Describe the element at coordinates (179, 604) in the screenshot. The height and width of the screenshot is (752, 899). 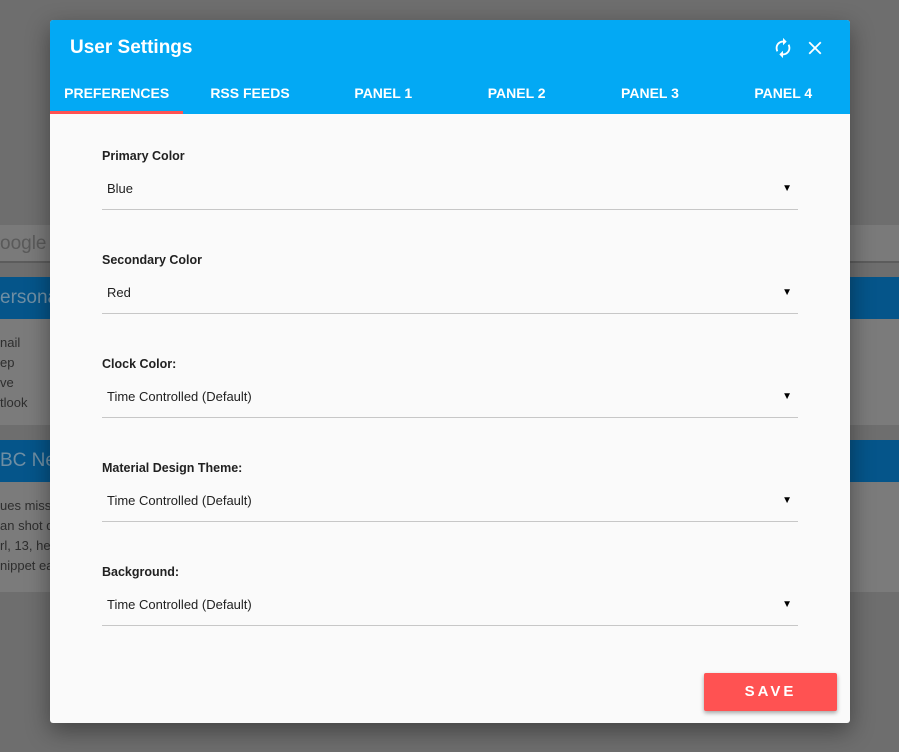
I see `background-value: Time Controlled (Default)` at that location.